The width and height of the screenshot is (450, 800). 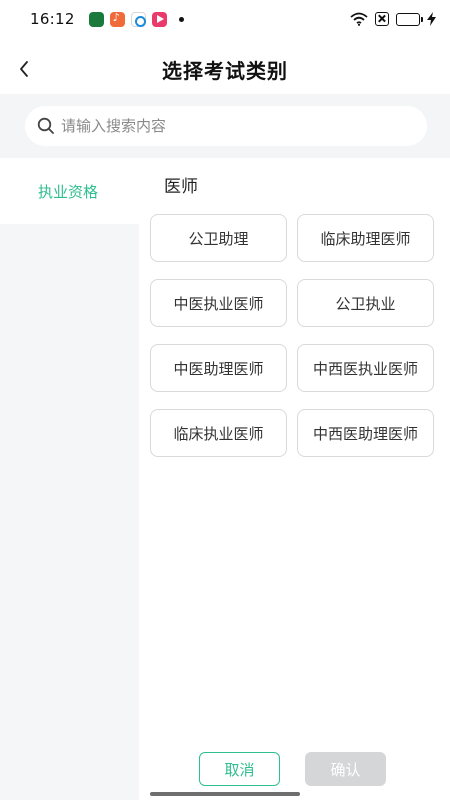 I want to click on section-title: 医师, so click(x=181, y=187).